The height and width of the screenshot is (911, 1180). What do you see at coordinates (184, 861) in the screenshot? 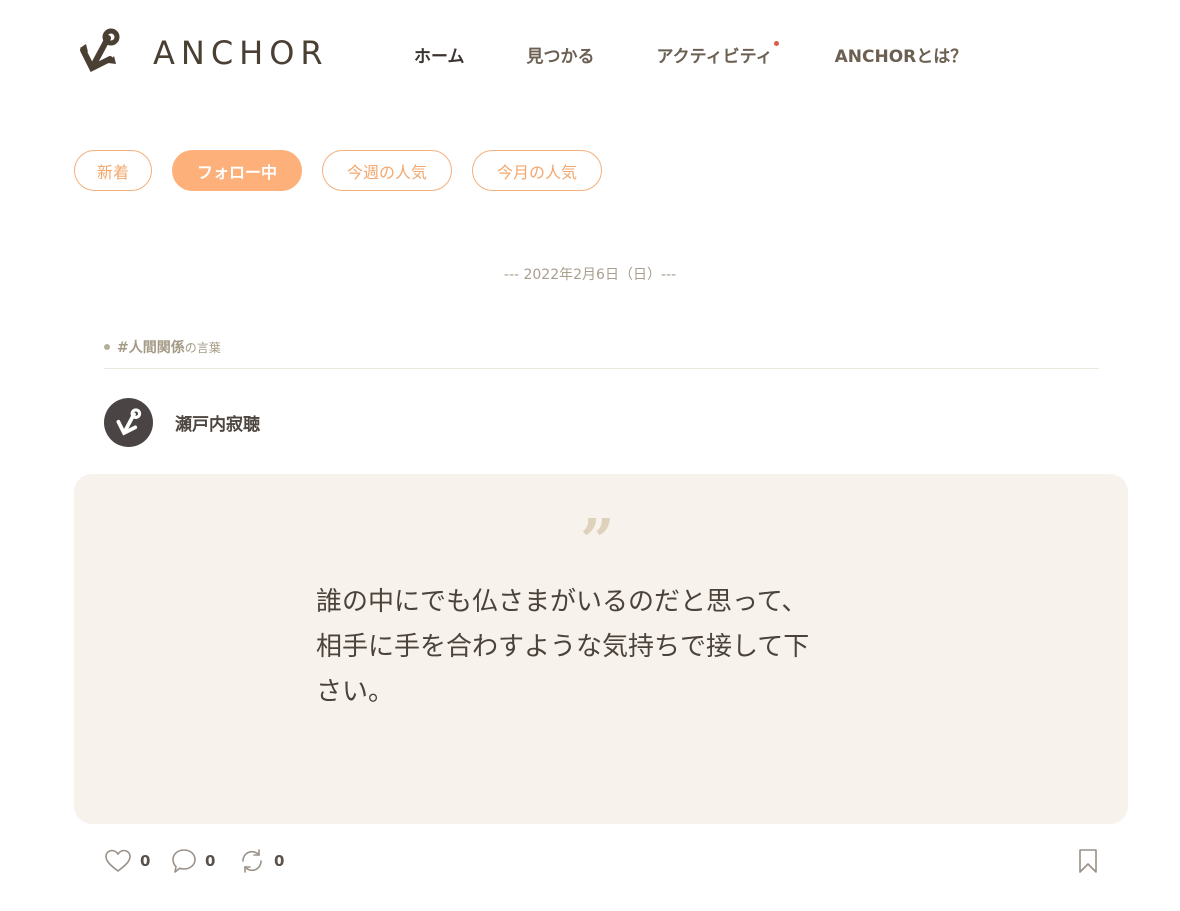
I see `comment-icon` at bounding box center [184, 861].